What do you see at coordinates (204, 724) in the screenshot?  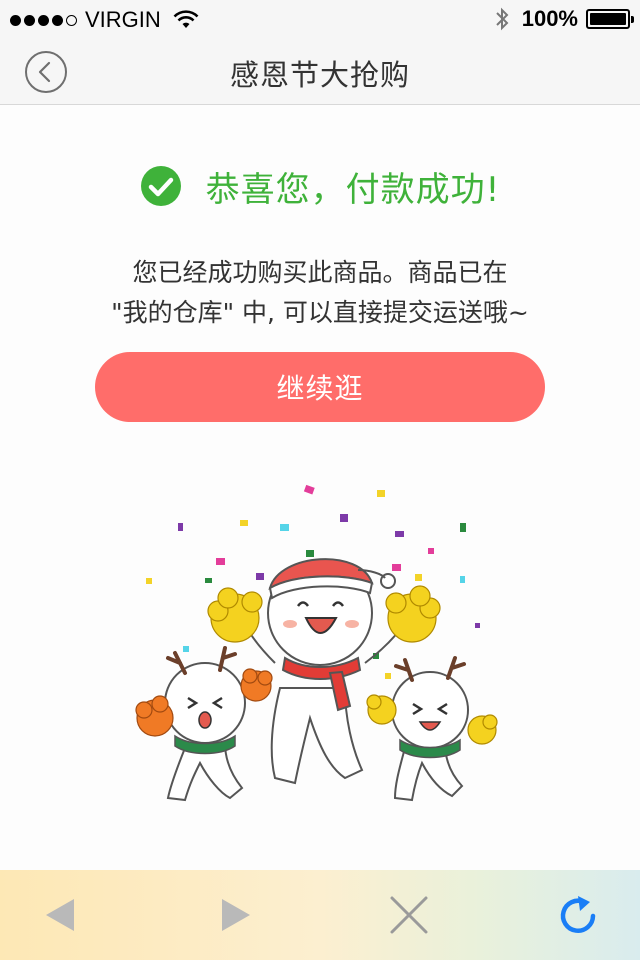 I see `character-left` at bounding box center [204, 724].